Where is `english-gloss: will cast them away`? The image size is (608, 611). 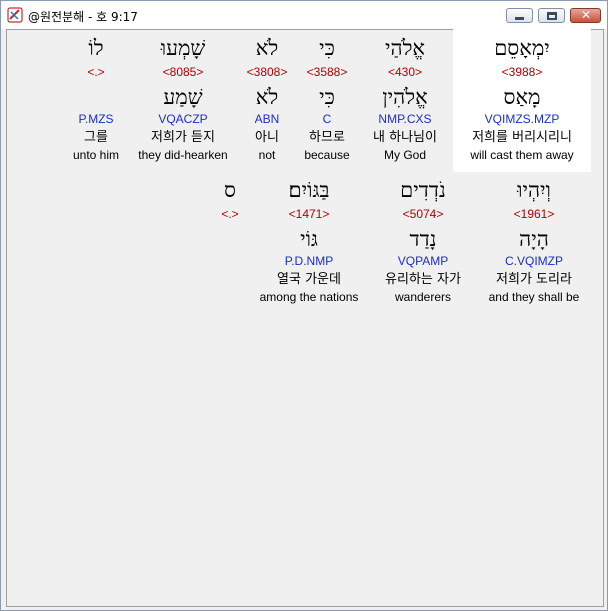
english-gloss: will cast them away is located at coordinates (522, 155).